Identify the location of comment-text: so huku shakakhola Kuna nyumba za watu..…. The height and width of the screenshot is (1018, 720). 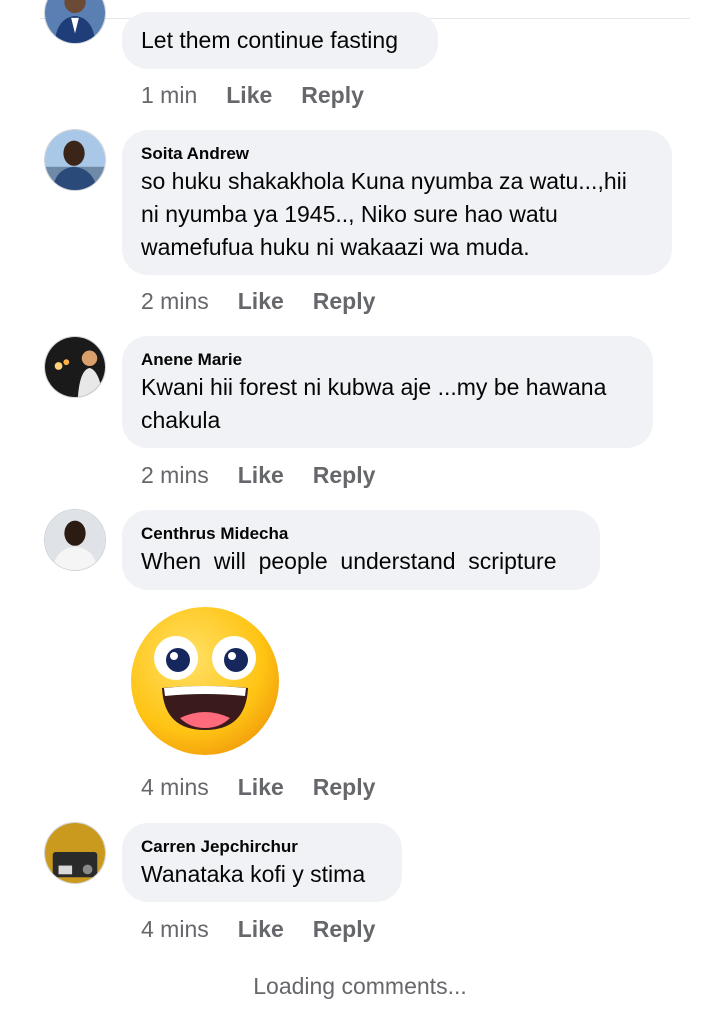
(384, 214).